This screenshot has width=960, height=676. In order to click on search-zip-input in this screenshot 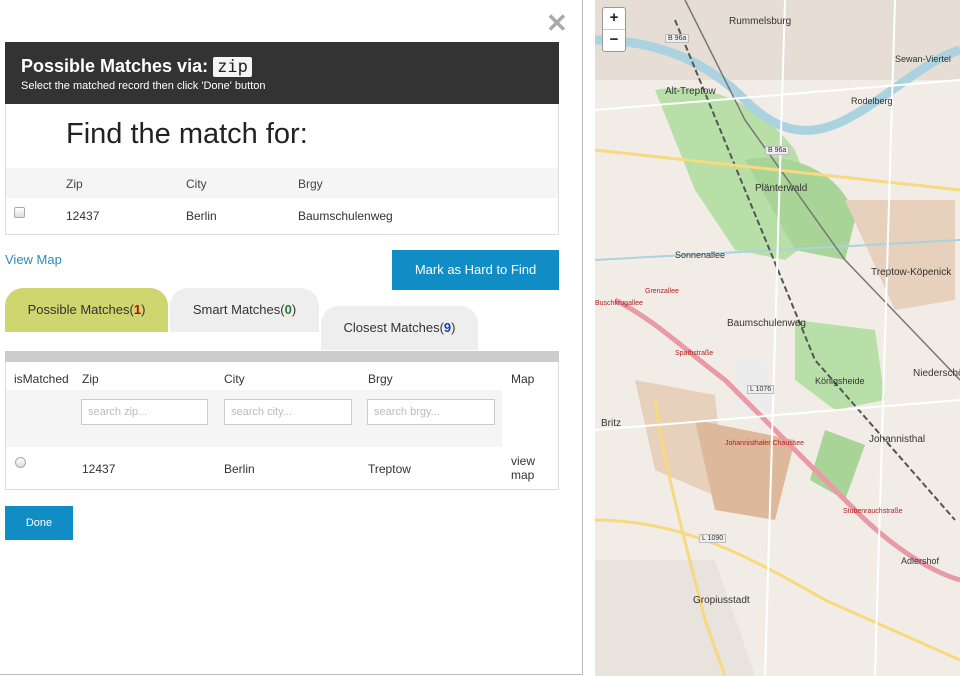, I will do `click(144, 412)`.